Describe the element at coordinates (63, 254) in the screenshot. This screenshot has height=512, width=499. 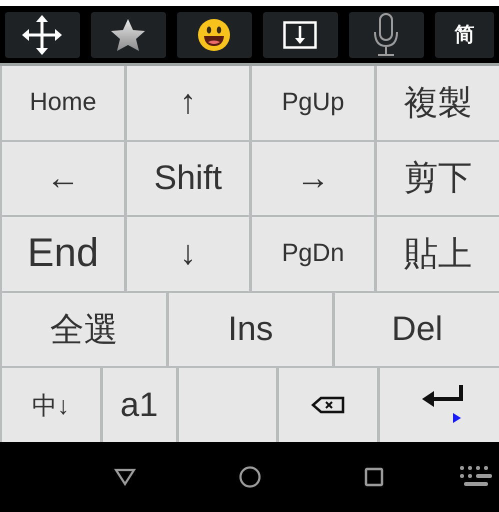
I see `key: End` at that location.